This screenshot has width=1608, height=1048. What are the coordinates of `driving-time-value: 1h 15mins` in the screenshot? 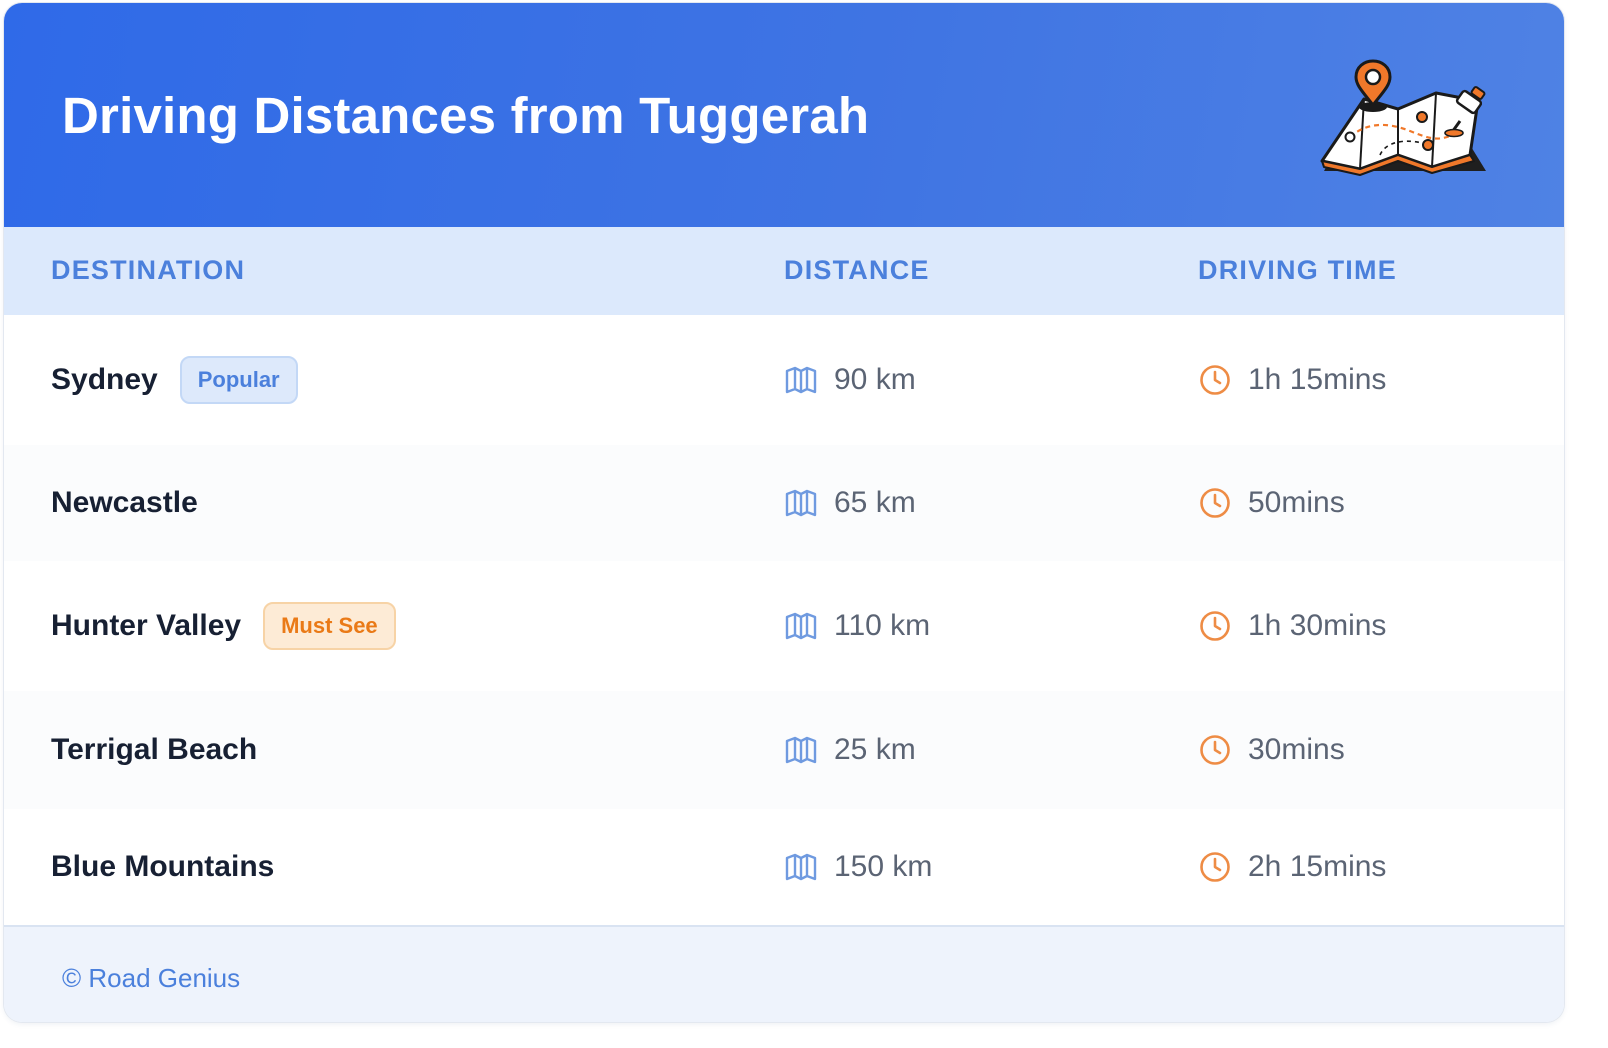 It's located at (1317, 379).